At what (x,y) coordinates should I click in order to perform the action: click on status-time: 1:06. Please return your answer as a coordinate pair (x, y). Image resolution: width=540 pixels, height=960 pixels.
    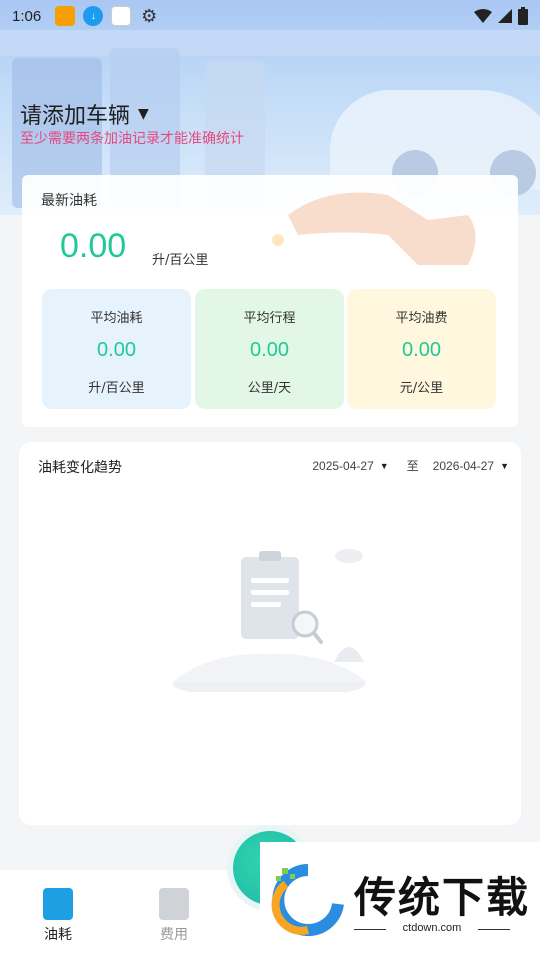
    Looking at the image, I should click on (27, 16).